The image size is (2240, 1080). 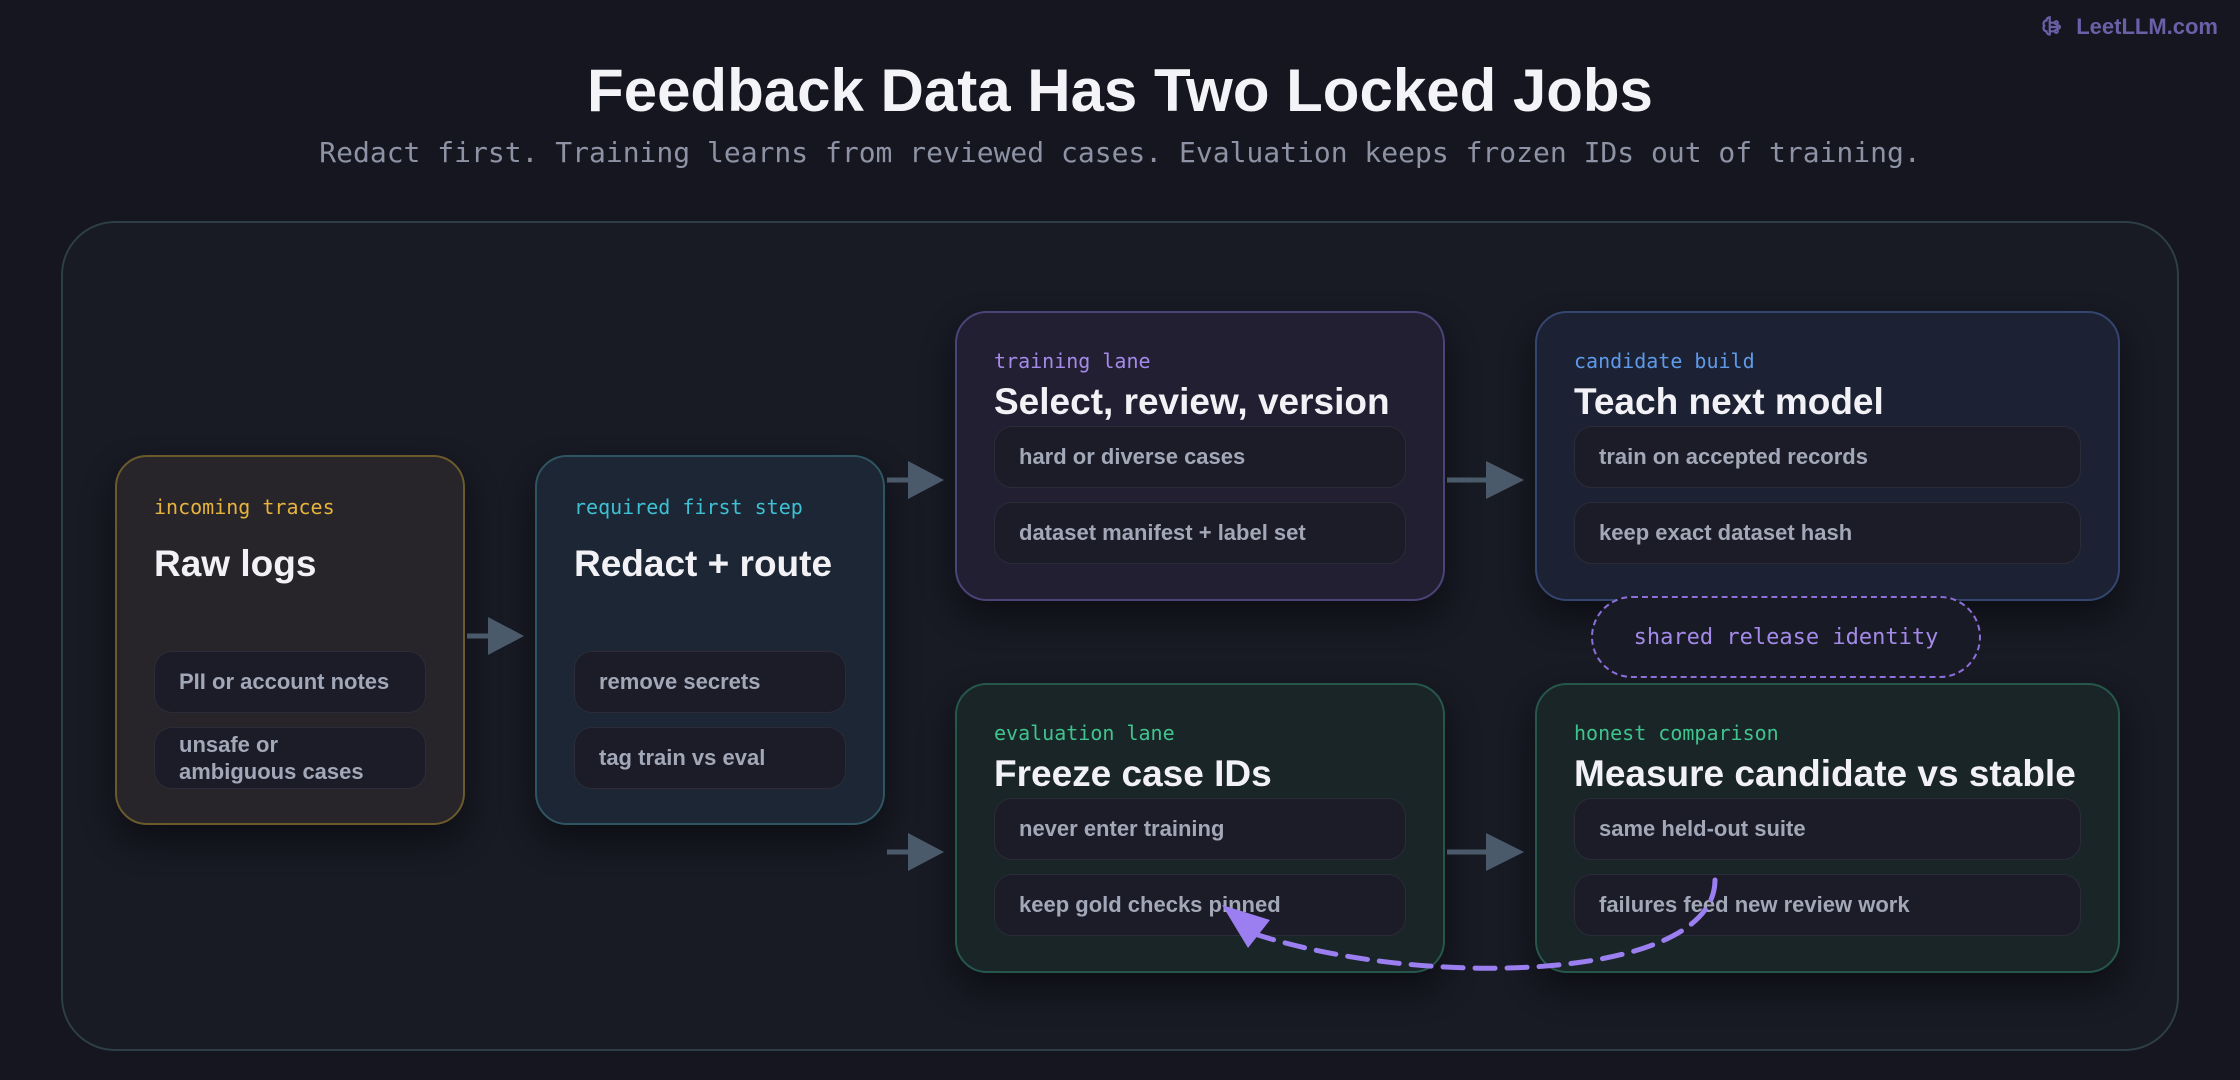 I want to click on arrow-redact-to-evaluation, so click(x=915, y=852).